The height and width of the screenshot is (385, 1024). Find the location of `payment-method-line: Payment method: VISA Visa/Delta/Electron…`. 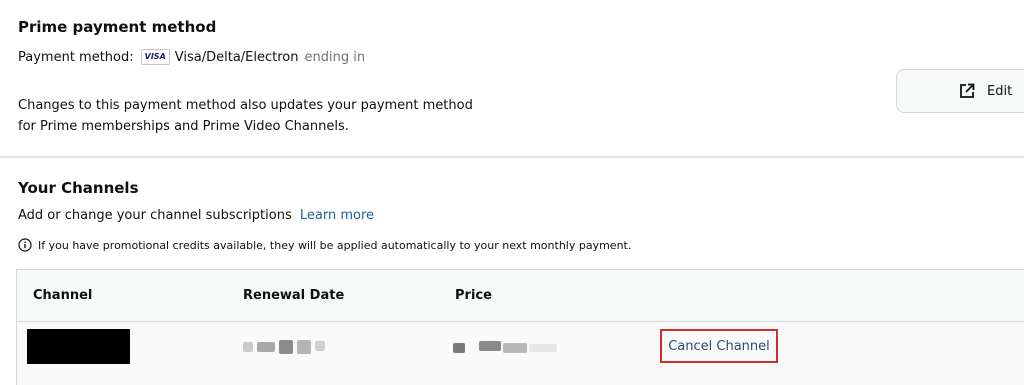

payment-method-line: Payment method: VISA Visa/Delta/Electron… is located at coordinates (191, 57).